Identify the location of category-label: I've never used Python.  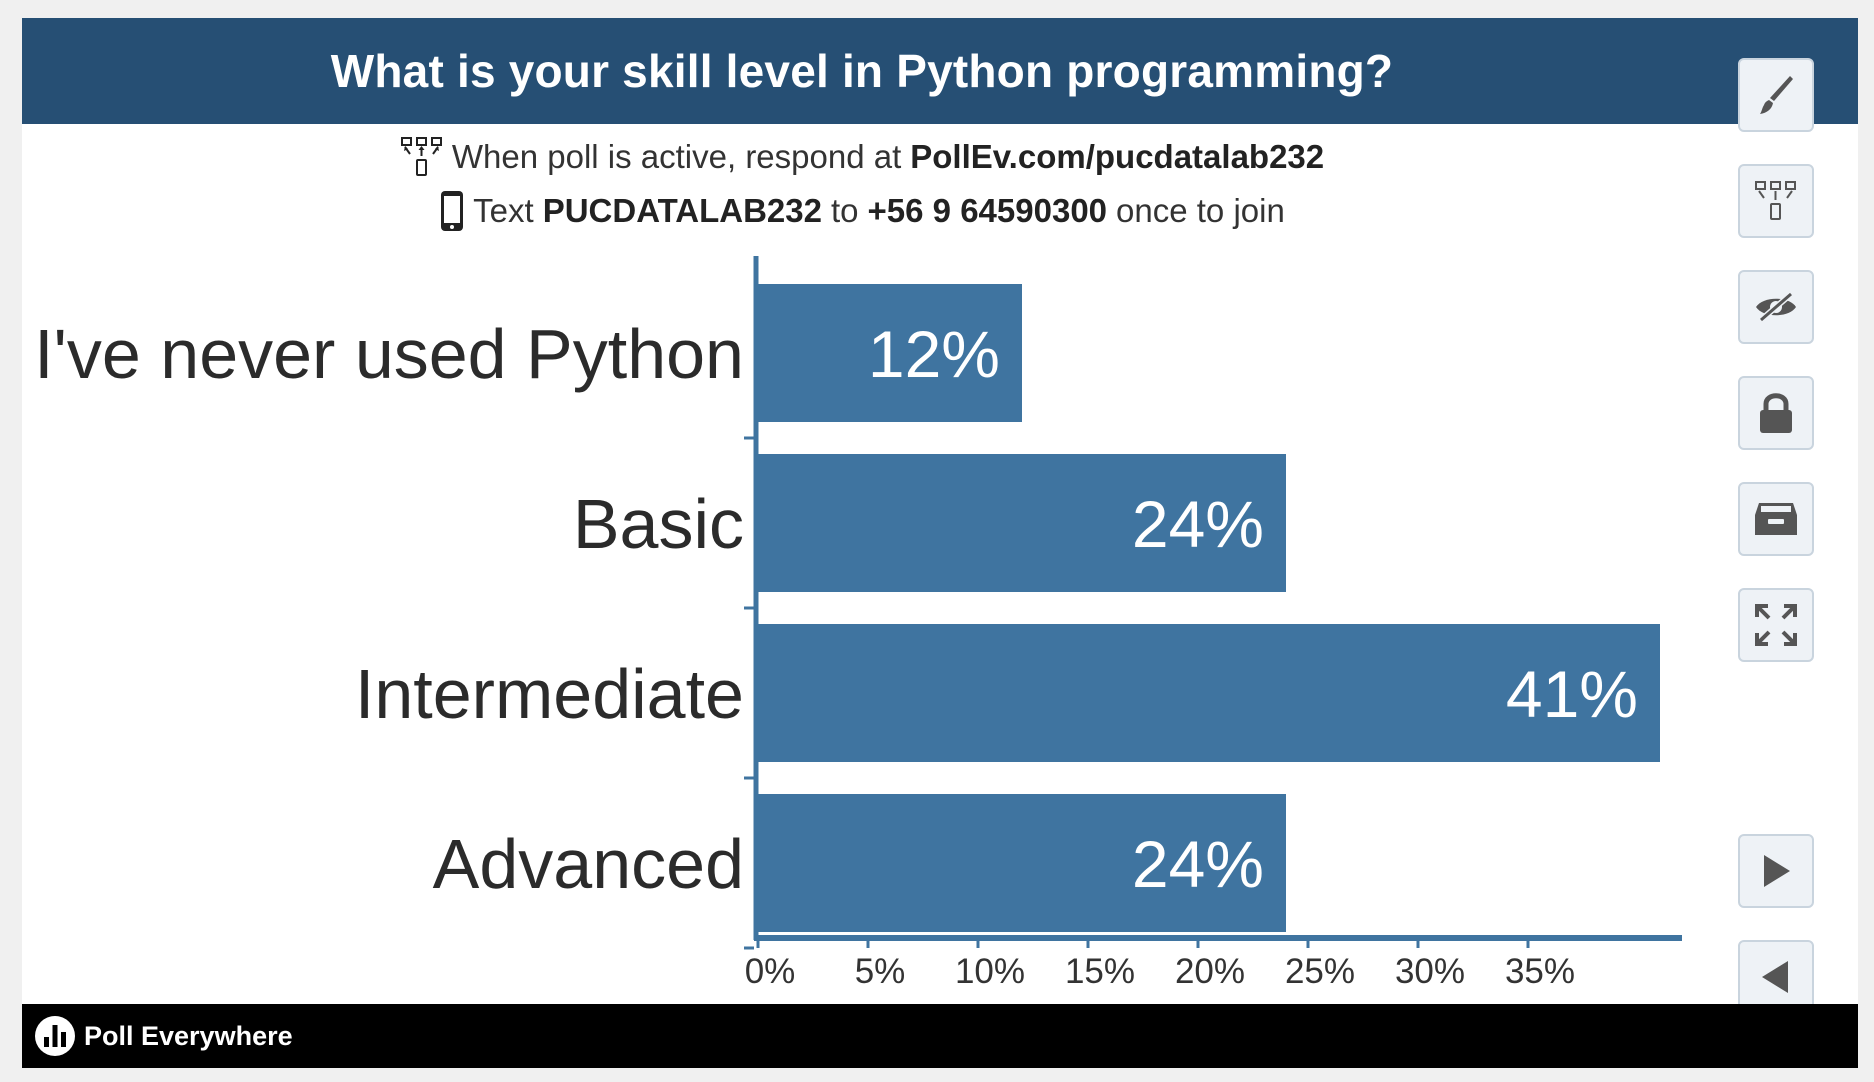
(389, 354).